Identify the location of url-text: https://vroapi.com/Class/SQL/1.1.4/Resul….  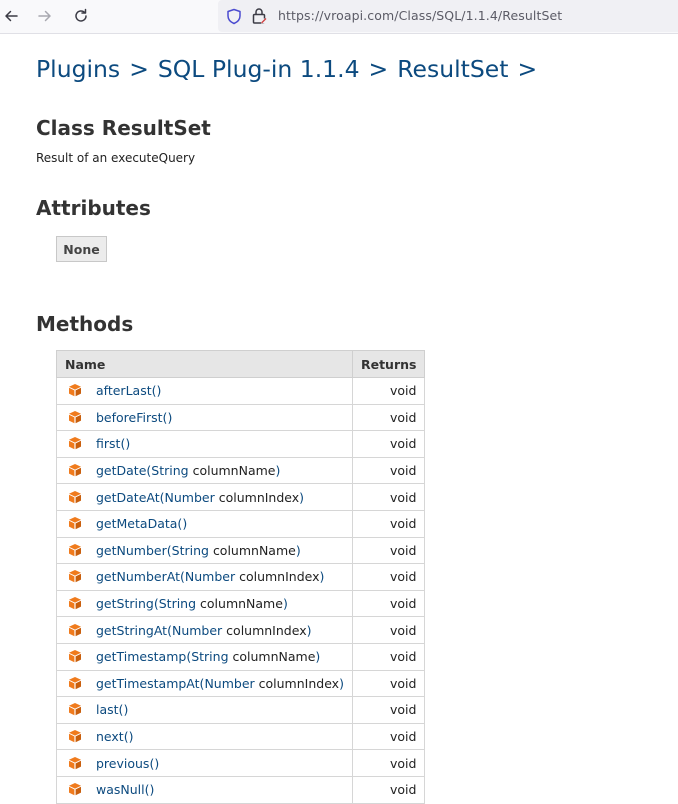
(420, 15).